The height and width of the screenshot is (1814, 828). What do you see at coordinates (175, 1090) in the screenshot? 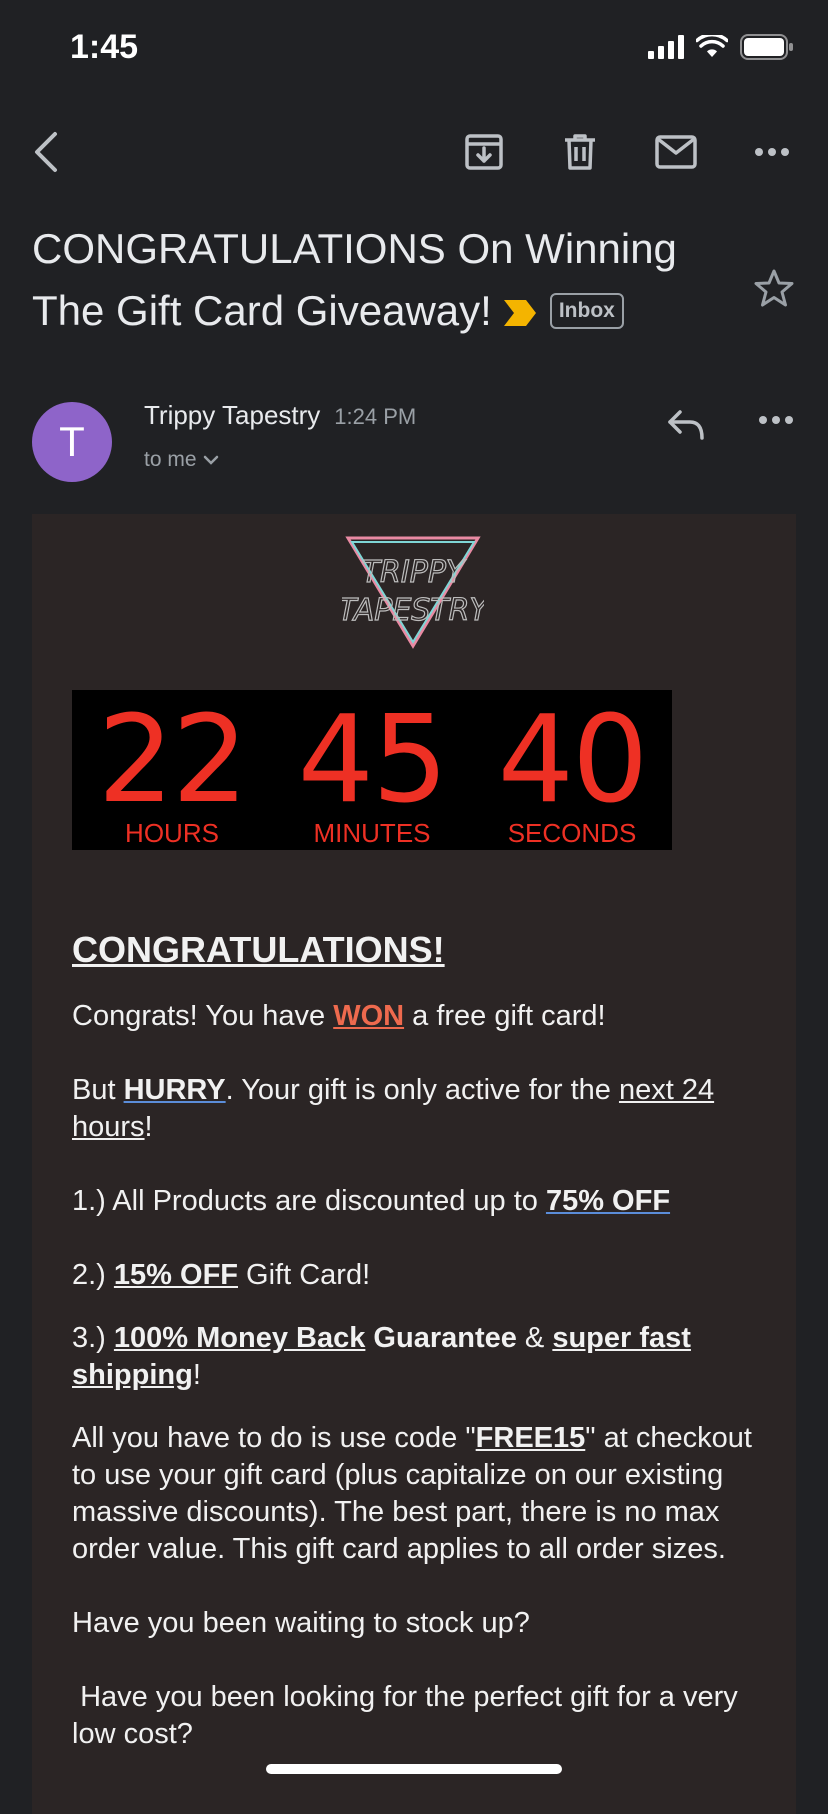
I see `hurry-link: HURRY` at bounding box center [175, 1090].